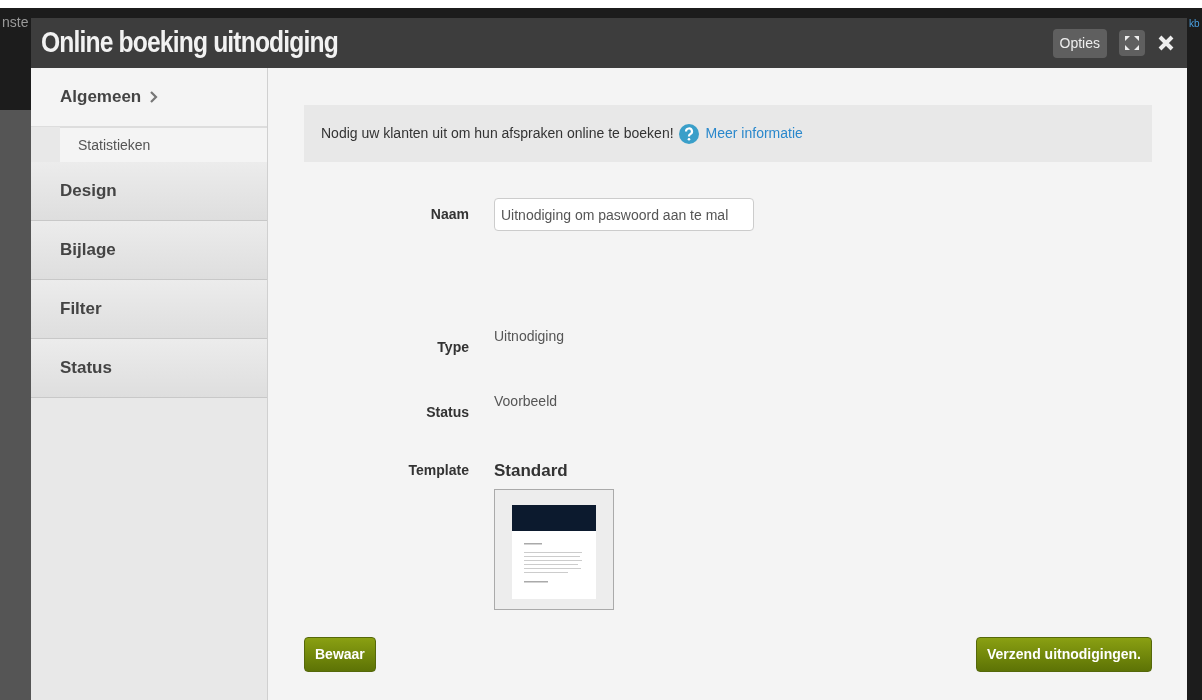  I want to click on help-icon, so click(688, 133).